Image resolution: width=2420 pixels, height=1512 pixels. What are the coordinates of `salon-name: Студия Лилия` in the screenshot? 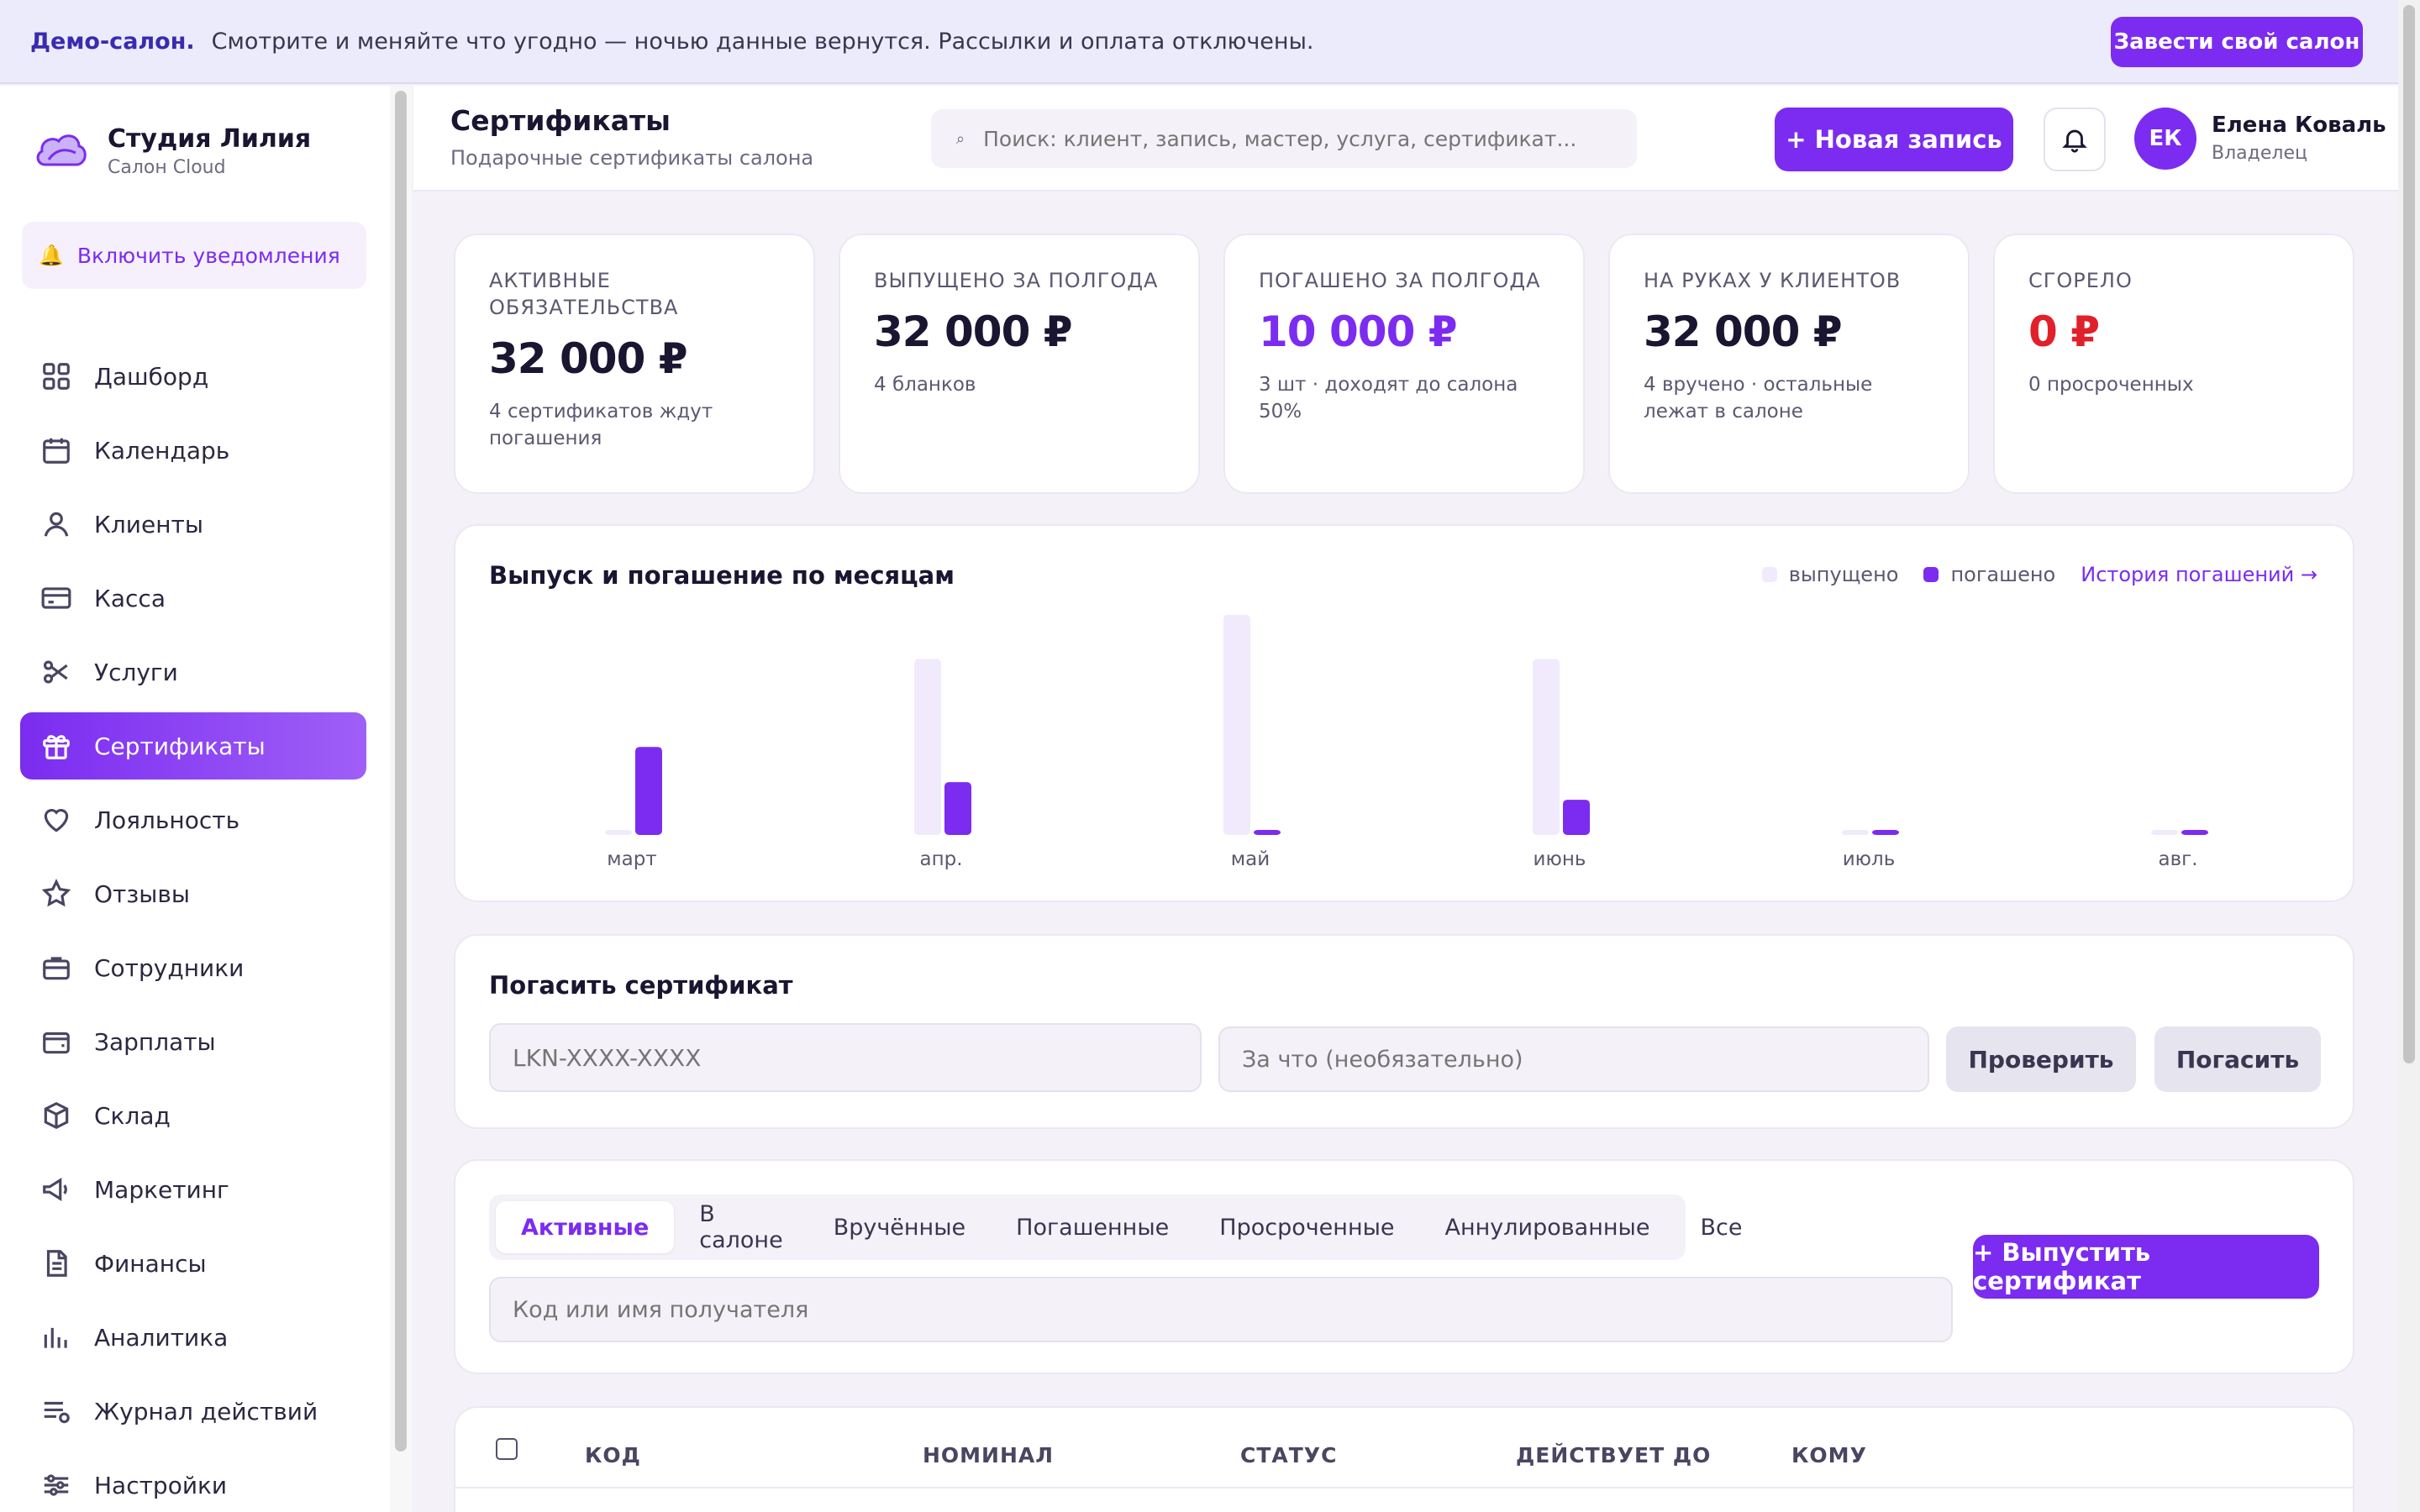 It's located at (210, 139).